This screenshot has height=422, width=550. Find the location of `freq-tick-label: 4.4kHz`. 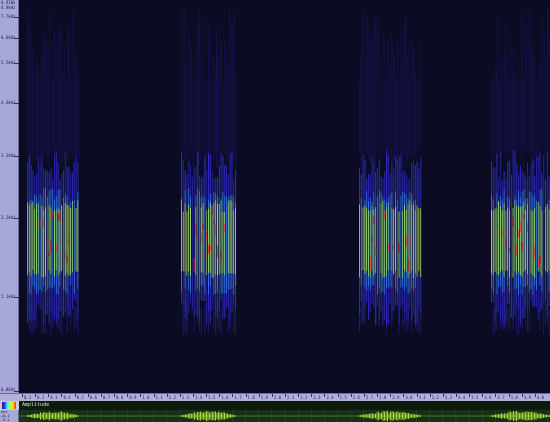

freq-tick-label: 4.4kHz is located at coordinates (8, 102).